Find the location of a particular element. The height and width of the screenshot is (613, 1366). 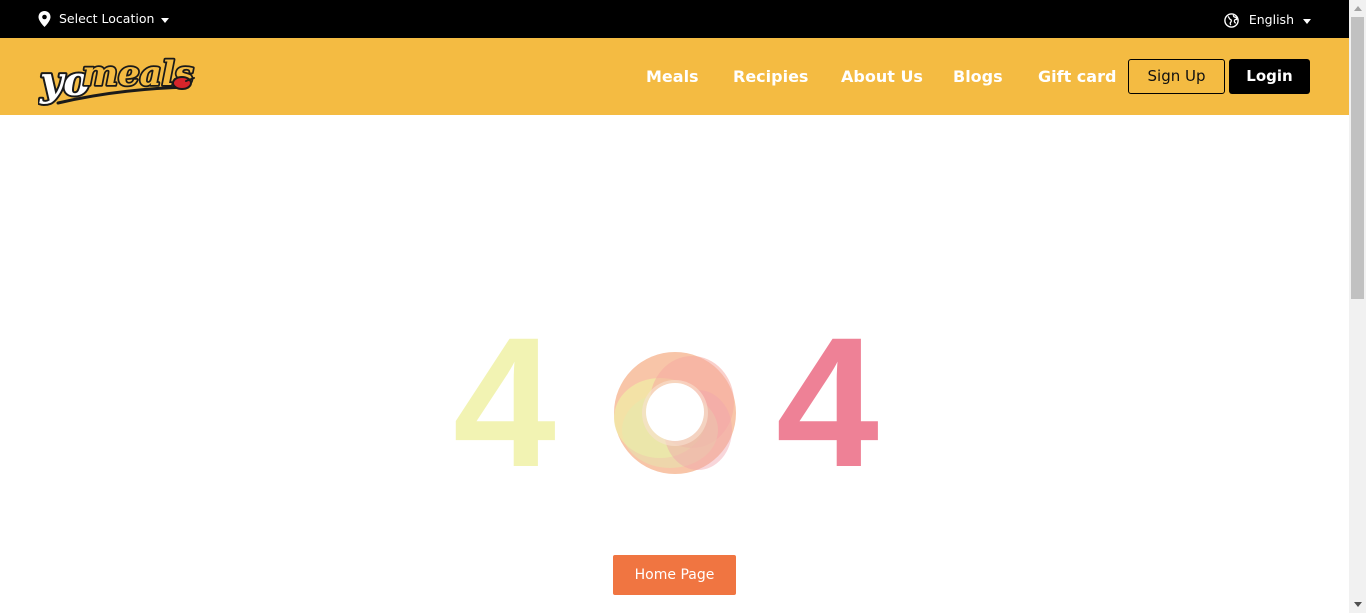

sign-up-button: Sign Up is located at coordinates (1176, 76).